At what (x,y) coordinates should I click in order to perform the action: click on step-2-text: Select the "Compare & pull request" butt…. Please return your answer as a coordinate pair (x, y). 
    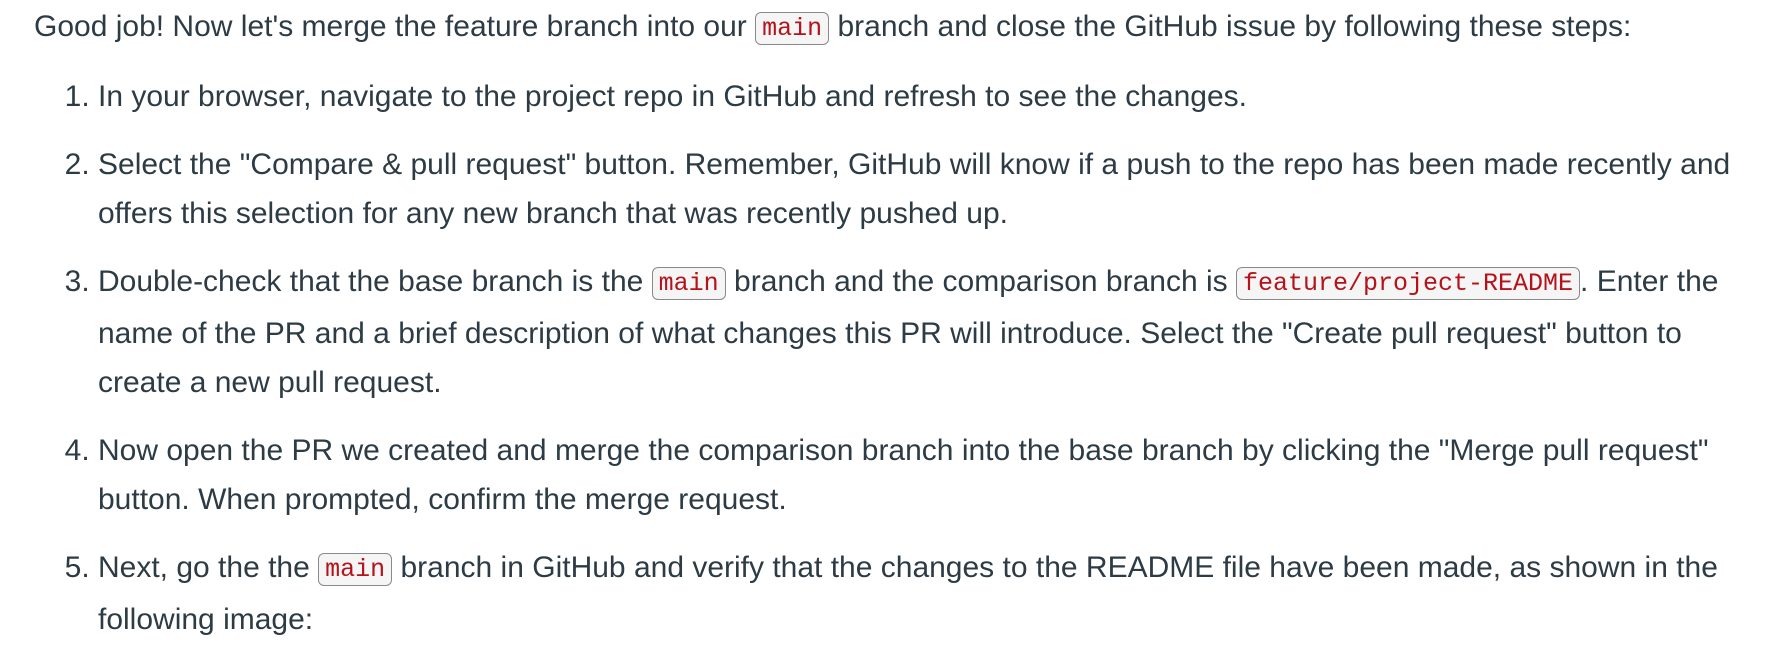
    Looking at the image, I should click on (914, 189).